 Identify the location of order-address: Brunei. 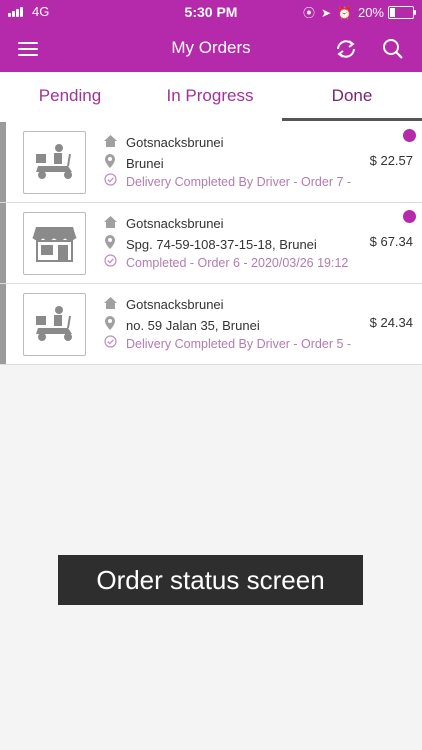
(145, 163).